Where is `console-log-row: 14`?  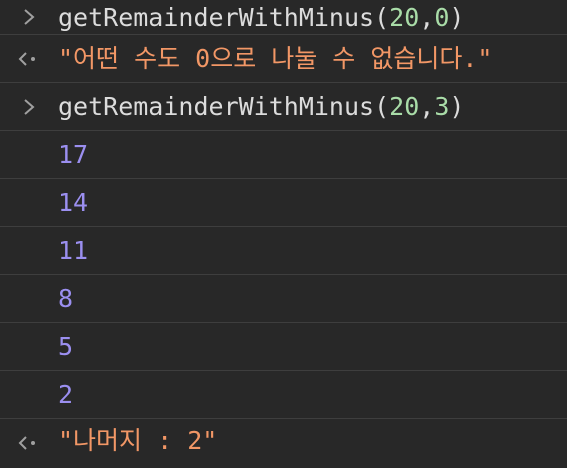 console-log-row: 14 is located at coordinates (283, 203).